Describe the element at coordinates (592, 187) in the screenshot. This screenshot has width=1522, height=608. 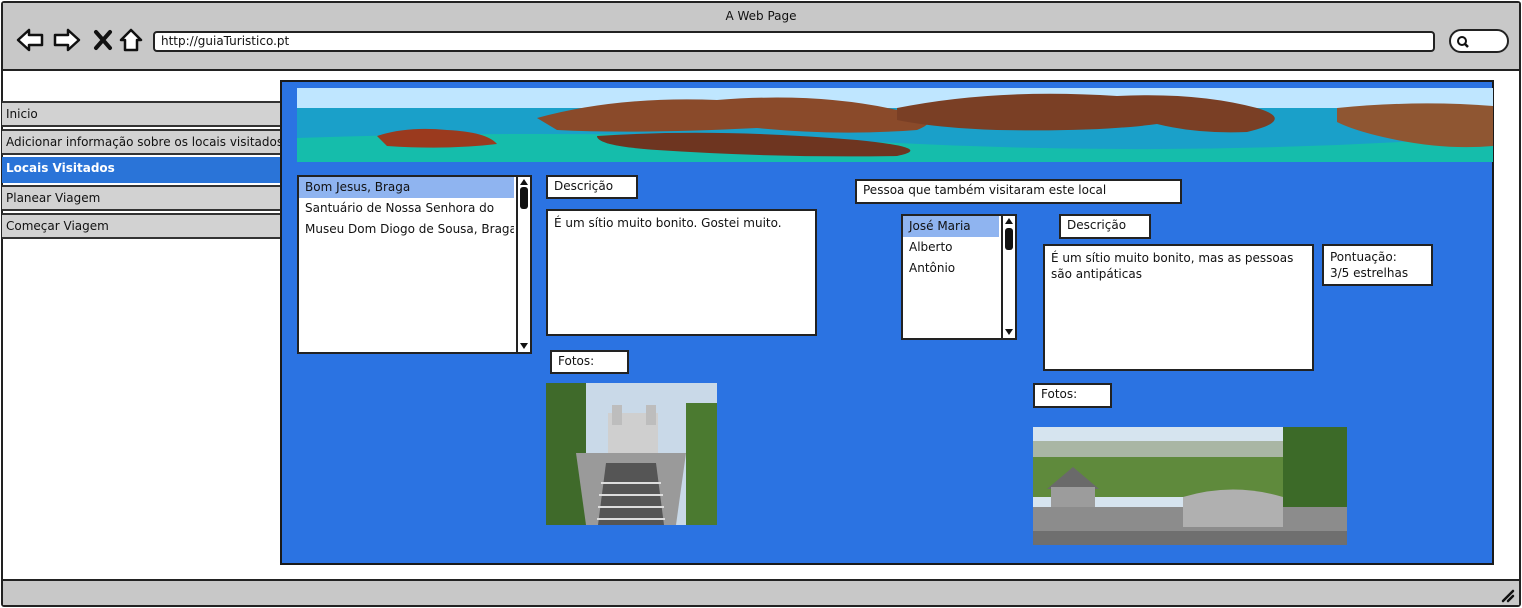
I see `description-label: Descrição` at that location.